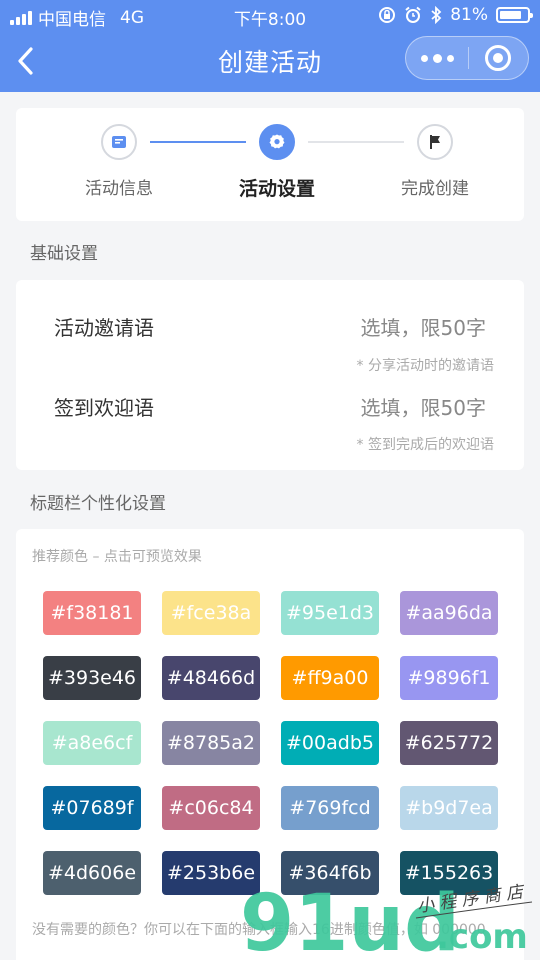  I want to click on color-swatch: #a8e6cf, so click(92, 743).